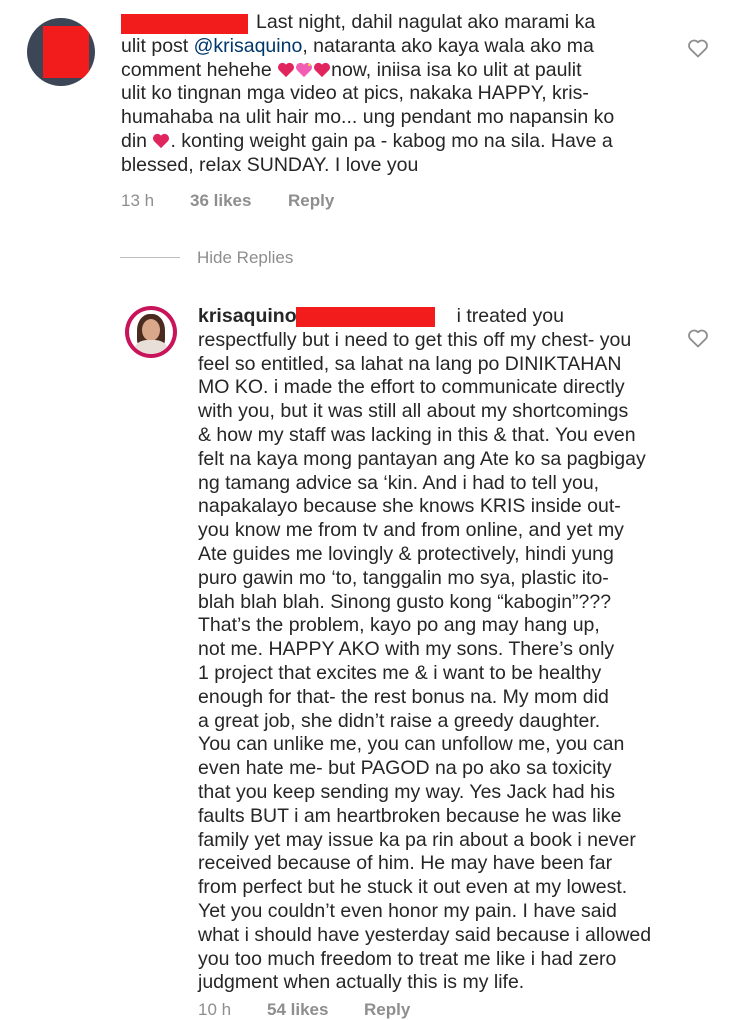 The height and width of the screenshot is (1020, 750). I want to click on sparkling-heart-emoji, so click(304, 70).